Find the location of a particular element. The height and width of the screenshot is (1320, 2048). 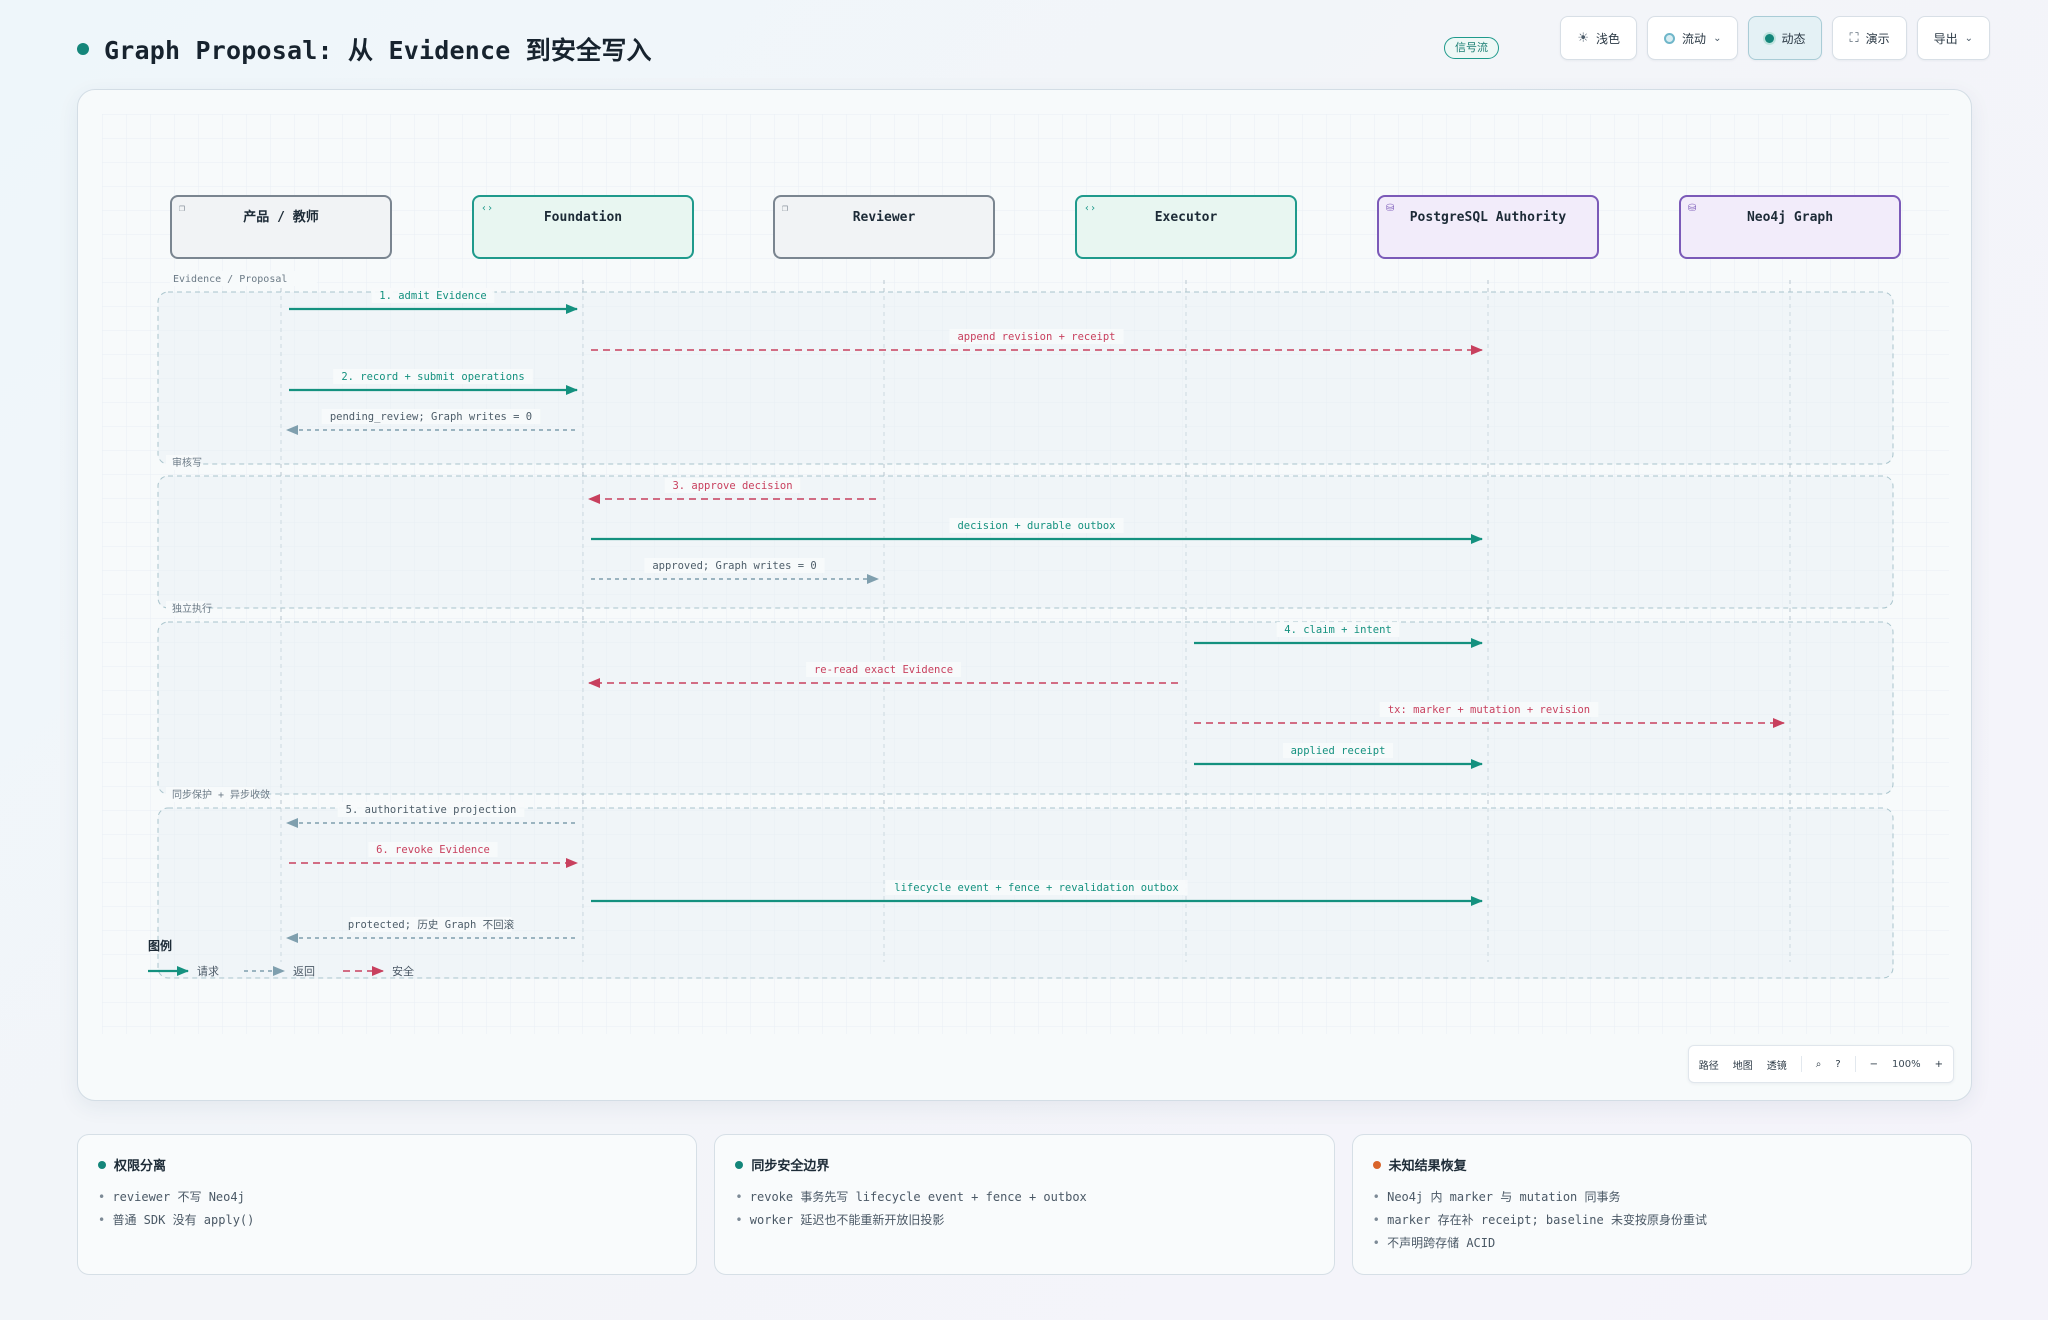

participant-label: 产品 / 教师 is located at coordinates (280, 217).